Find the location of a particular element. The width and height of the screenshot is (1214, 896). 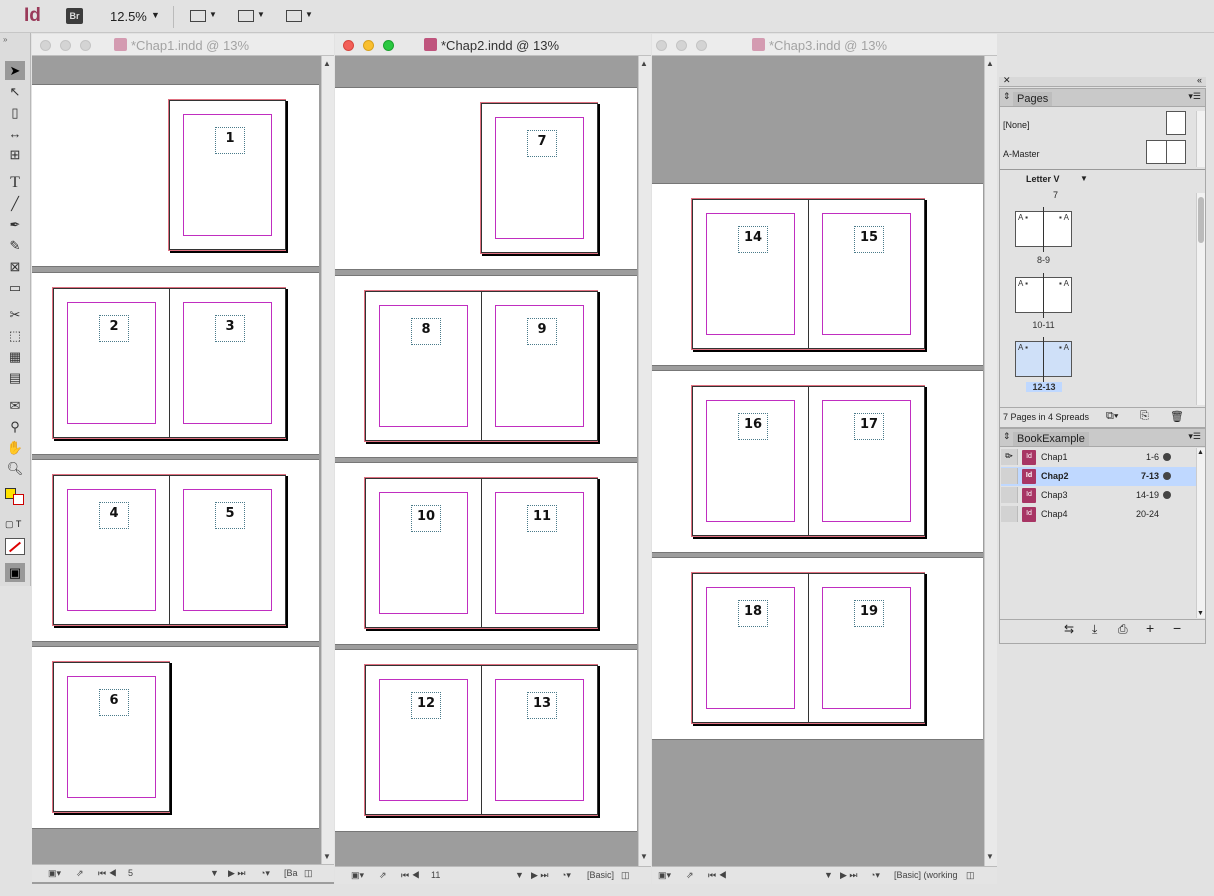

page: 2 is located at coordinates (111, 363).